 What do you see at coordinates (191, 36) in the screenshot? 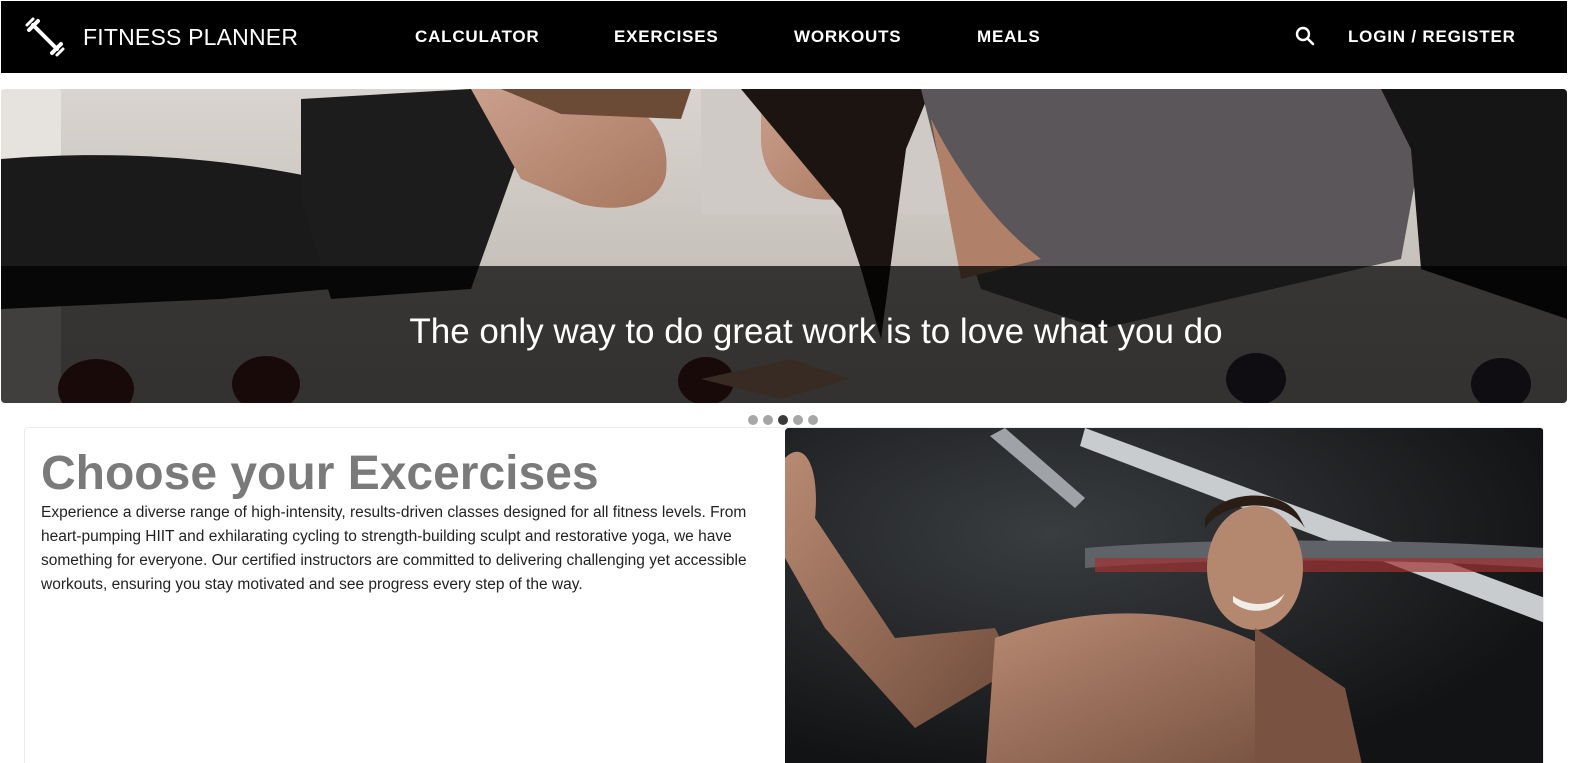
I see `brand-name: FITNESS PLANNER` at bounding box center [191, 36].